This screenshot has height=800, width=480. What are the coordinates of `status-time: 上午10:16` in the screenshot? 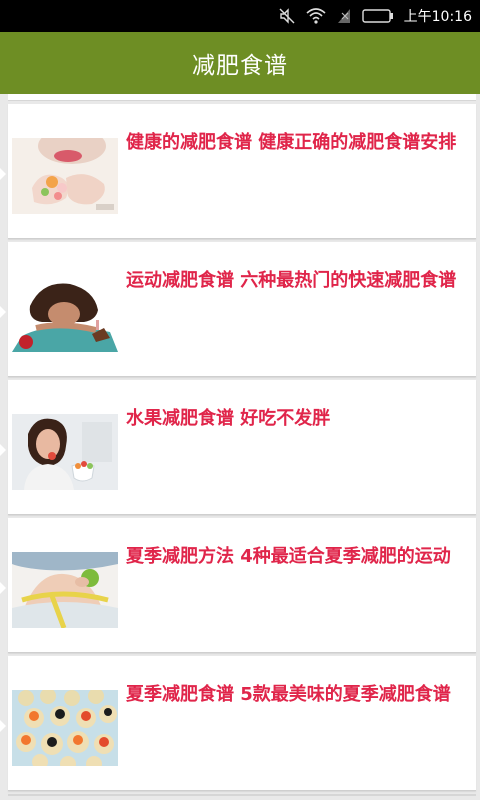 It's located at (437, 17).